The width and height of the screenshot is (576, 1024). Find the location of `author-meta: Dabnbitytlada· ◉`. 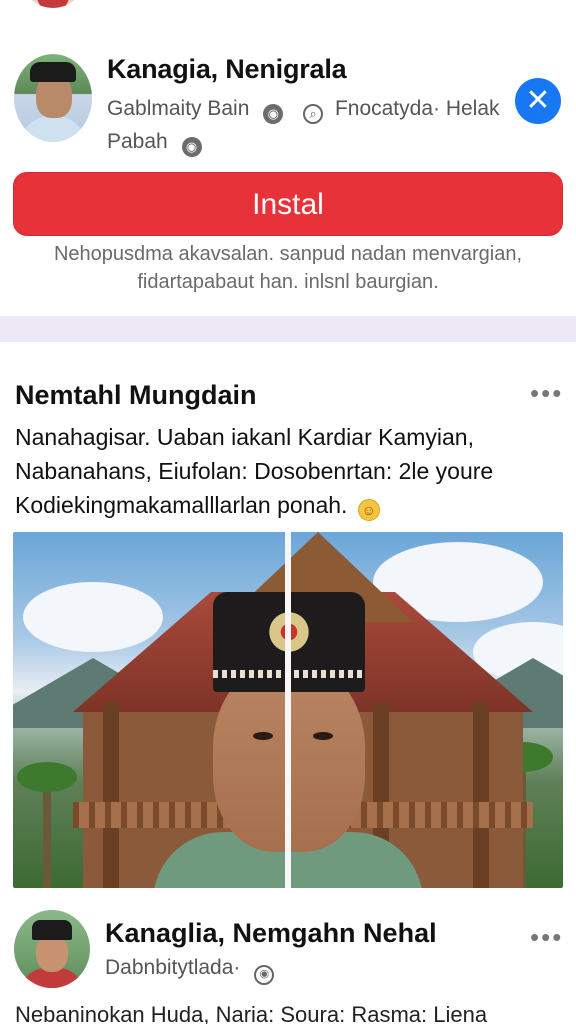

author-meta: Dabnbitytlada· ◉ is located at coordinates (190, 970).